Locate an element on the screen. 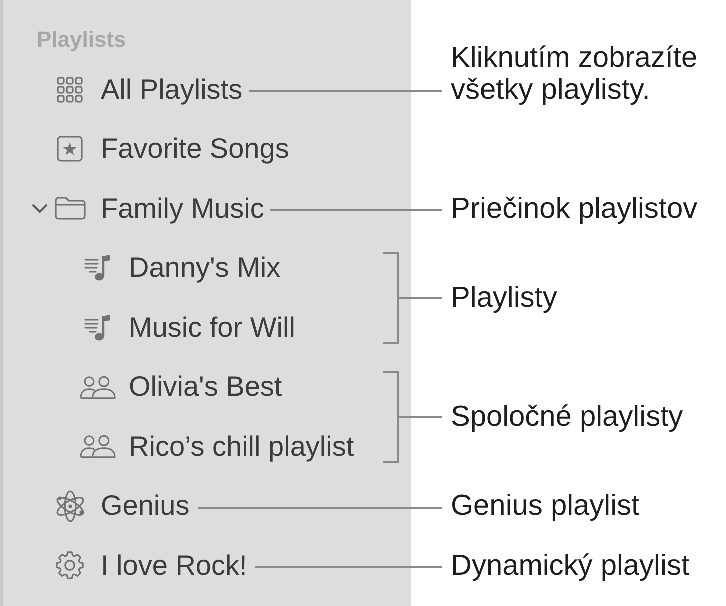  callout-label: Kliknutím zobrazíte všetky playlisty. is located at coordinates (575, 74).